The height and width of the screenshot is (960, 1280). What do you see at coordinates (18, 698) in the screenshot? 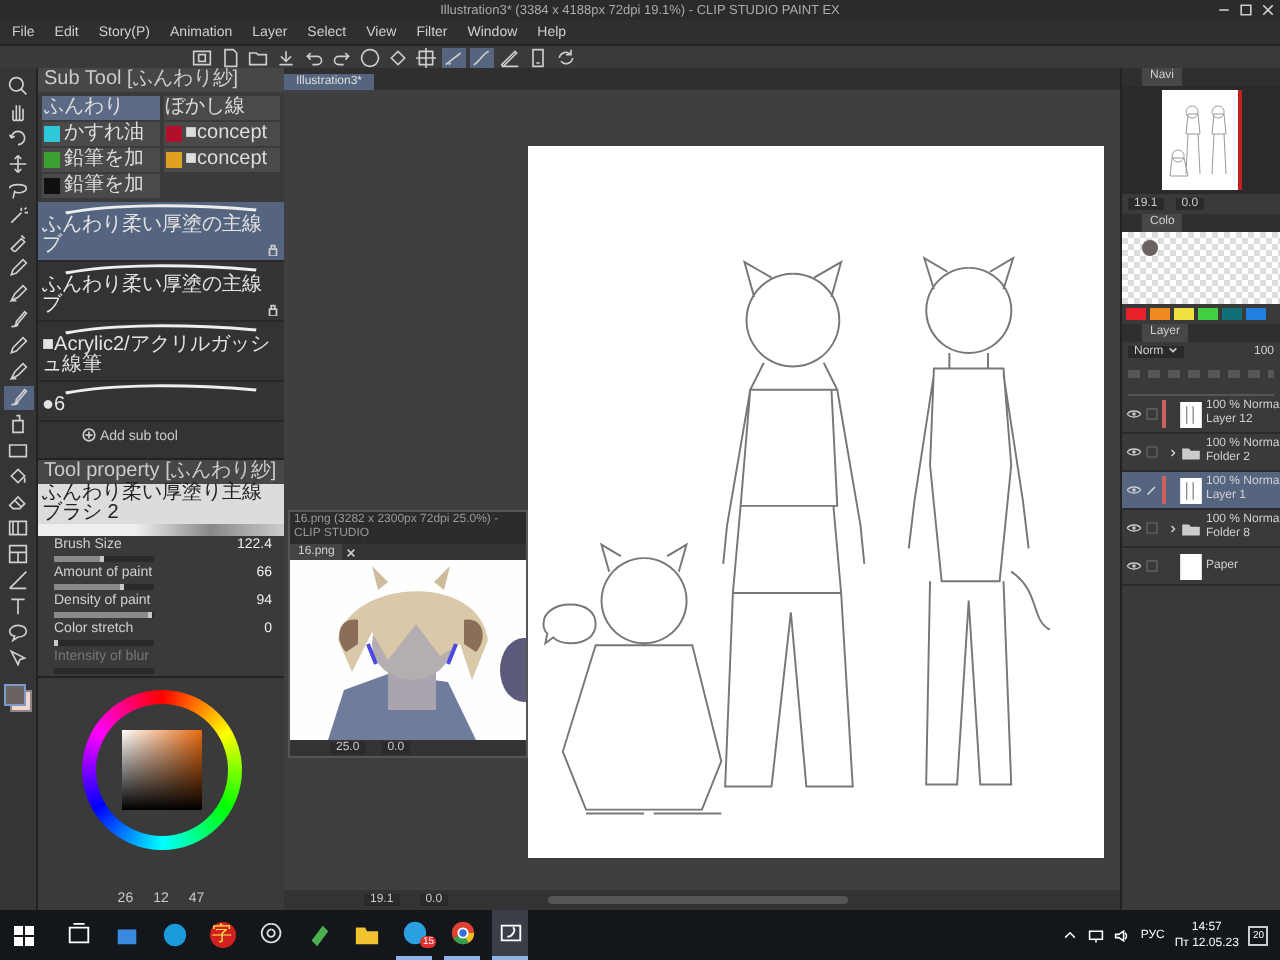
I see `color-chips-icon` at bounding box center [18, 698].